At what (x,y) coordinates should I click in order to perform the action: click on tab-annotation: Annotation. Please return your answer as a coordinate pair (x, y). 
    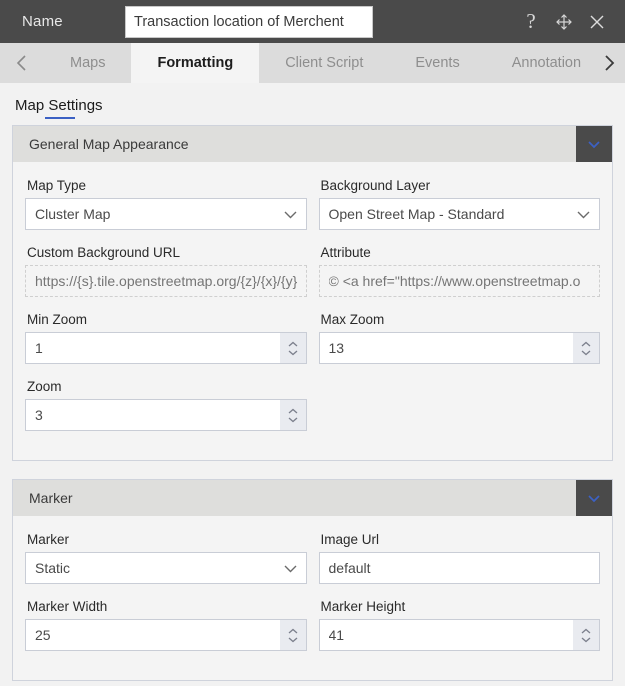
    Looking at the image, I should click on (536, 63).